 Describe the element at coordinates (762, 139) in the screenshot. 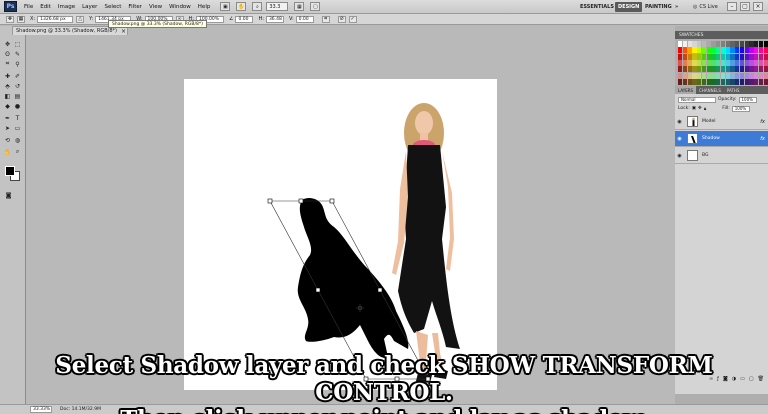

I see `layer-effects-icon: fx` at that location.